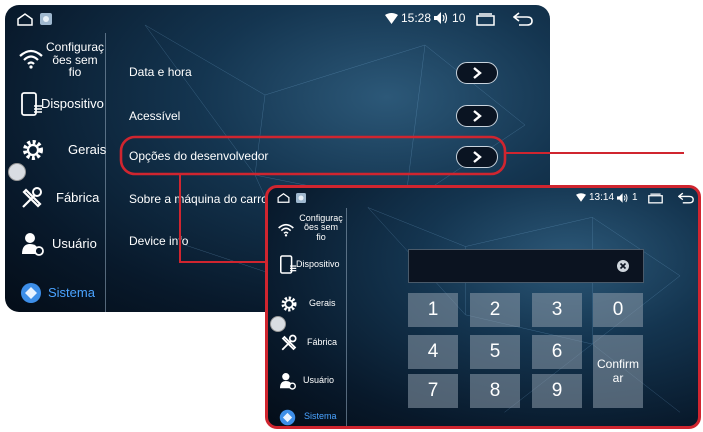 This screenshot has height=432, width=703. Describe the element at coordinates (307, 304) in the screenshot. I see `sidebar-item-general: Gerais` at that location.